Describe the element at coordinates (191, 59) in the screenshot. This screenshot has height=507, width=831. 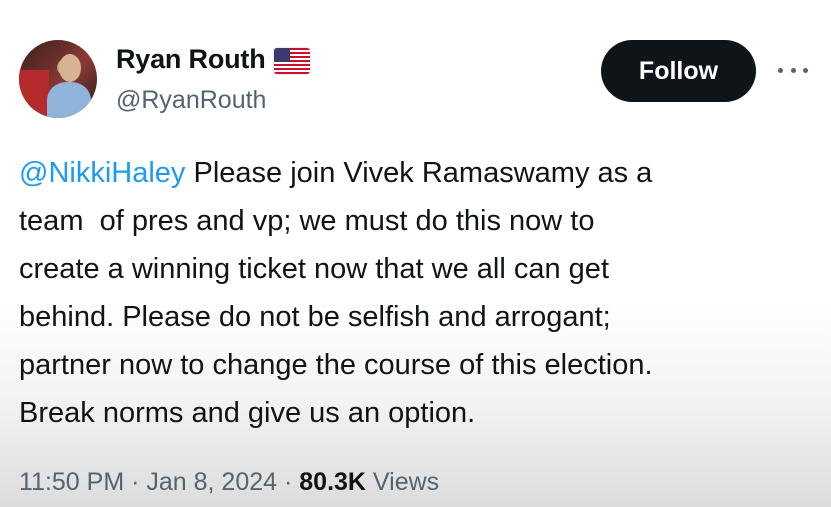
I see `display-name: Ryan Routh` at that location.